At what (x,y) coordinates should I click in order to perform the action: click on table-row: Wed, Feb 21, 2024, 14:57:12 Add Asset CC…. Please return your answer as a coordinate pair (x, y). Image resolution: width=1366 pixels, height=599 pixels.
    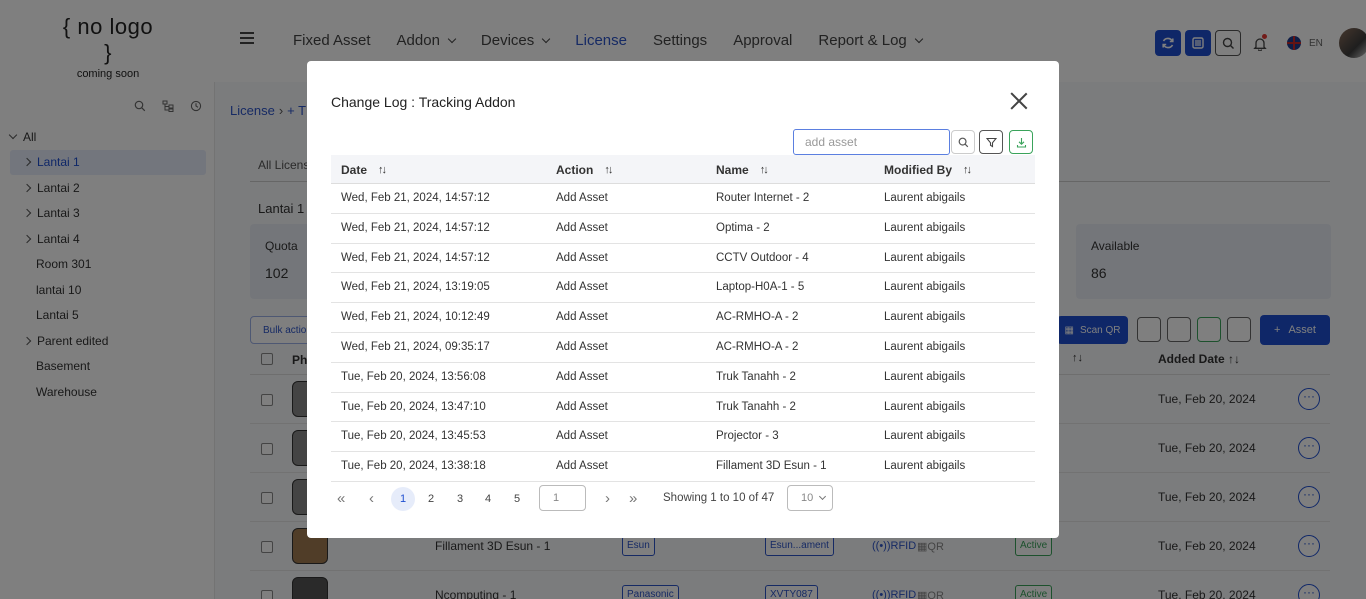
    Looking at the image, I should click on (683, 259).